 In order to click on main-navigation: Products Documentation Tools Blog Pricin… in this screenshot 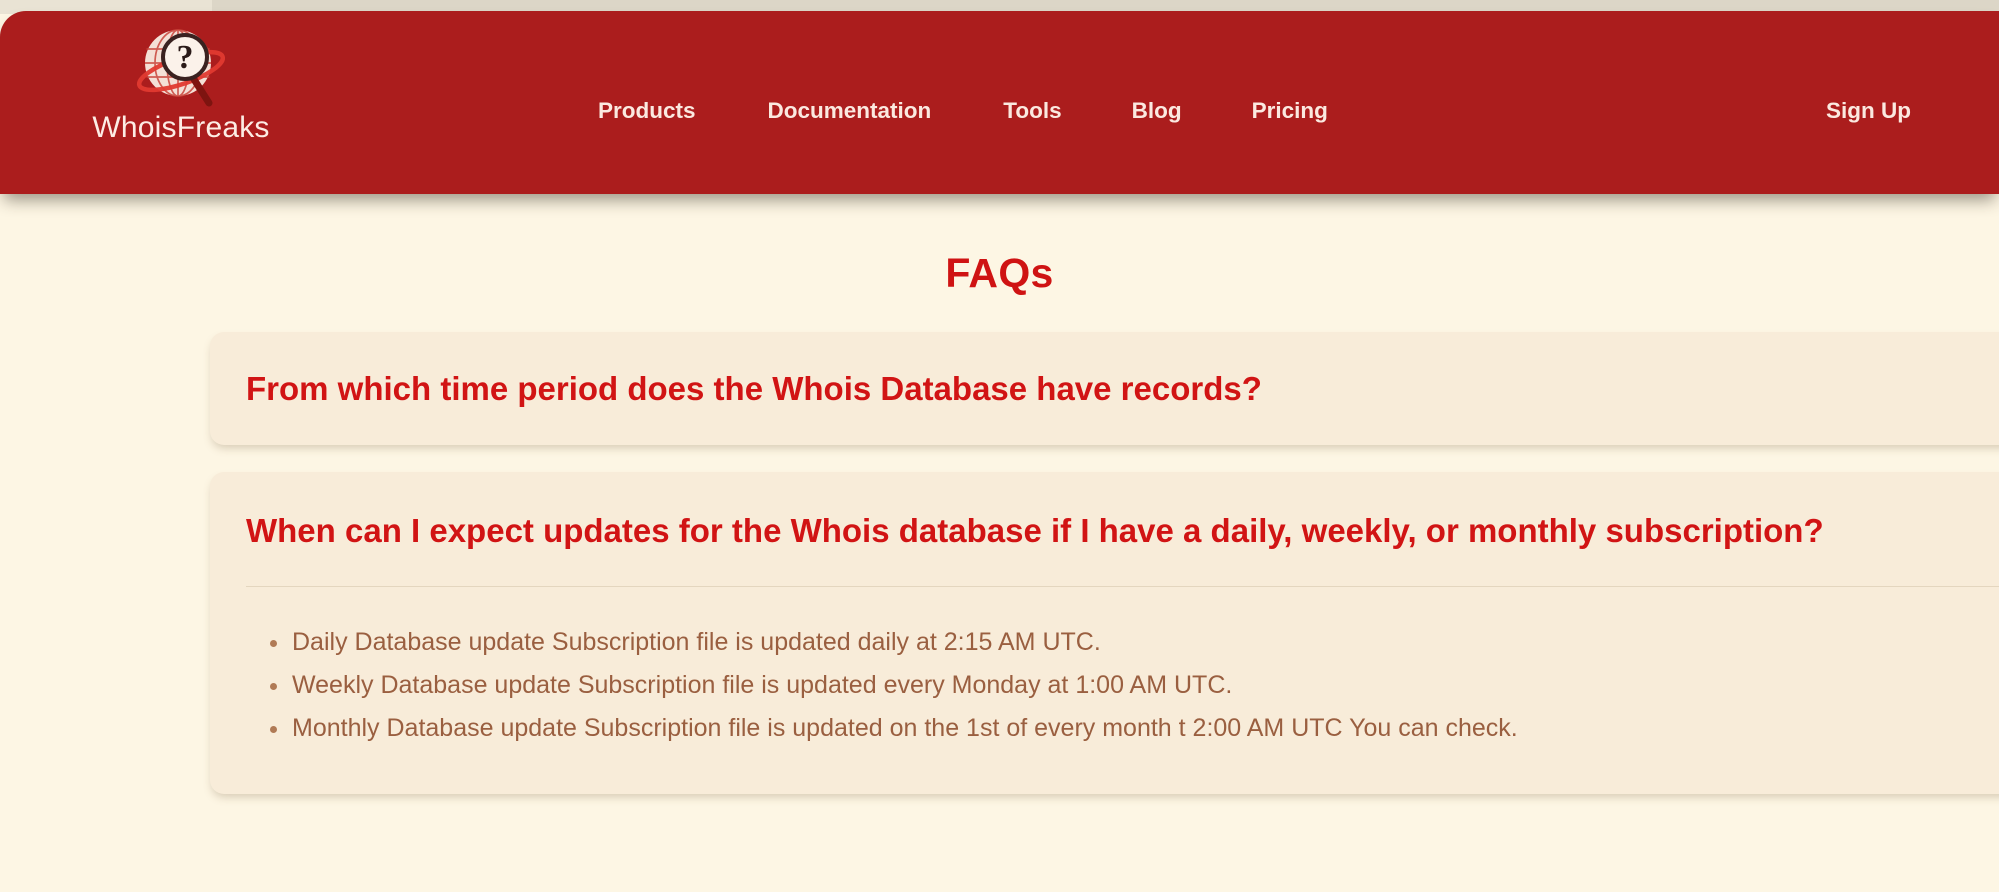, I will do `click(963, 111)`.